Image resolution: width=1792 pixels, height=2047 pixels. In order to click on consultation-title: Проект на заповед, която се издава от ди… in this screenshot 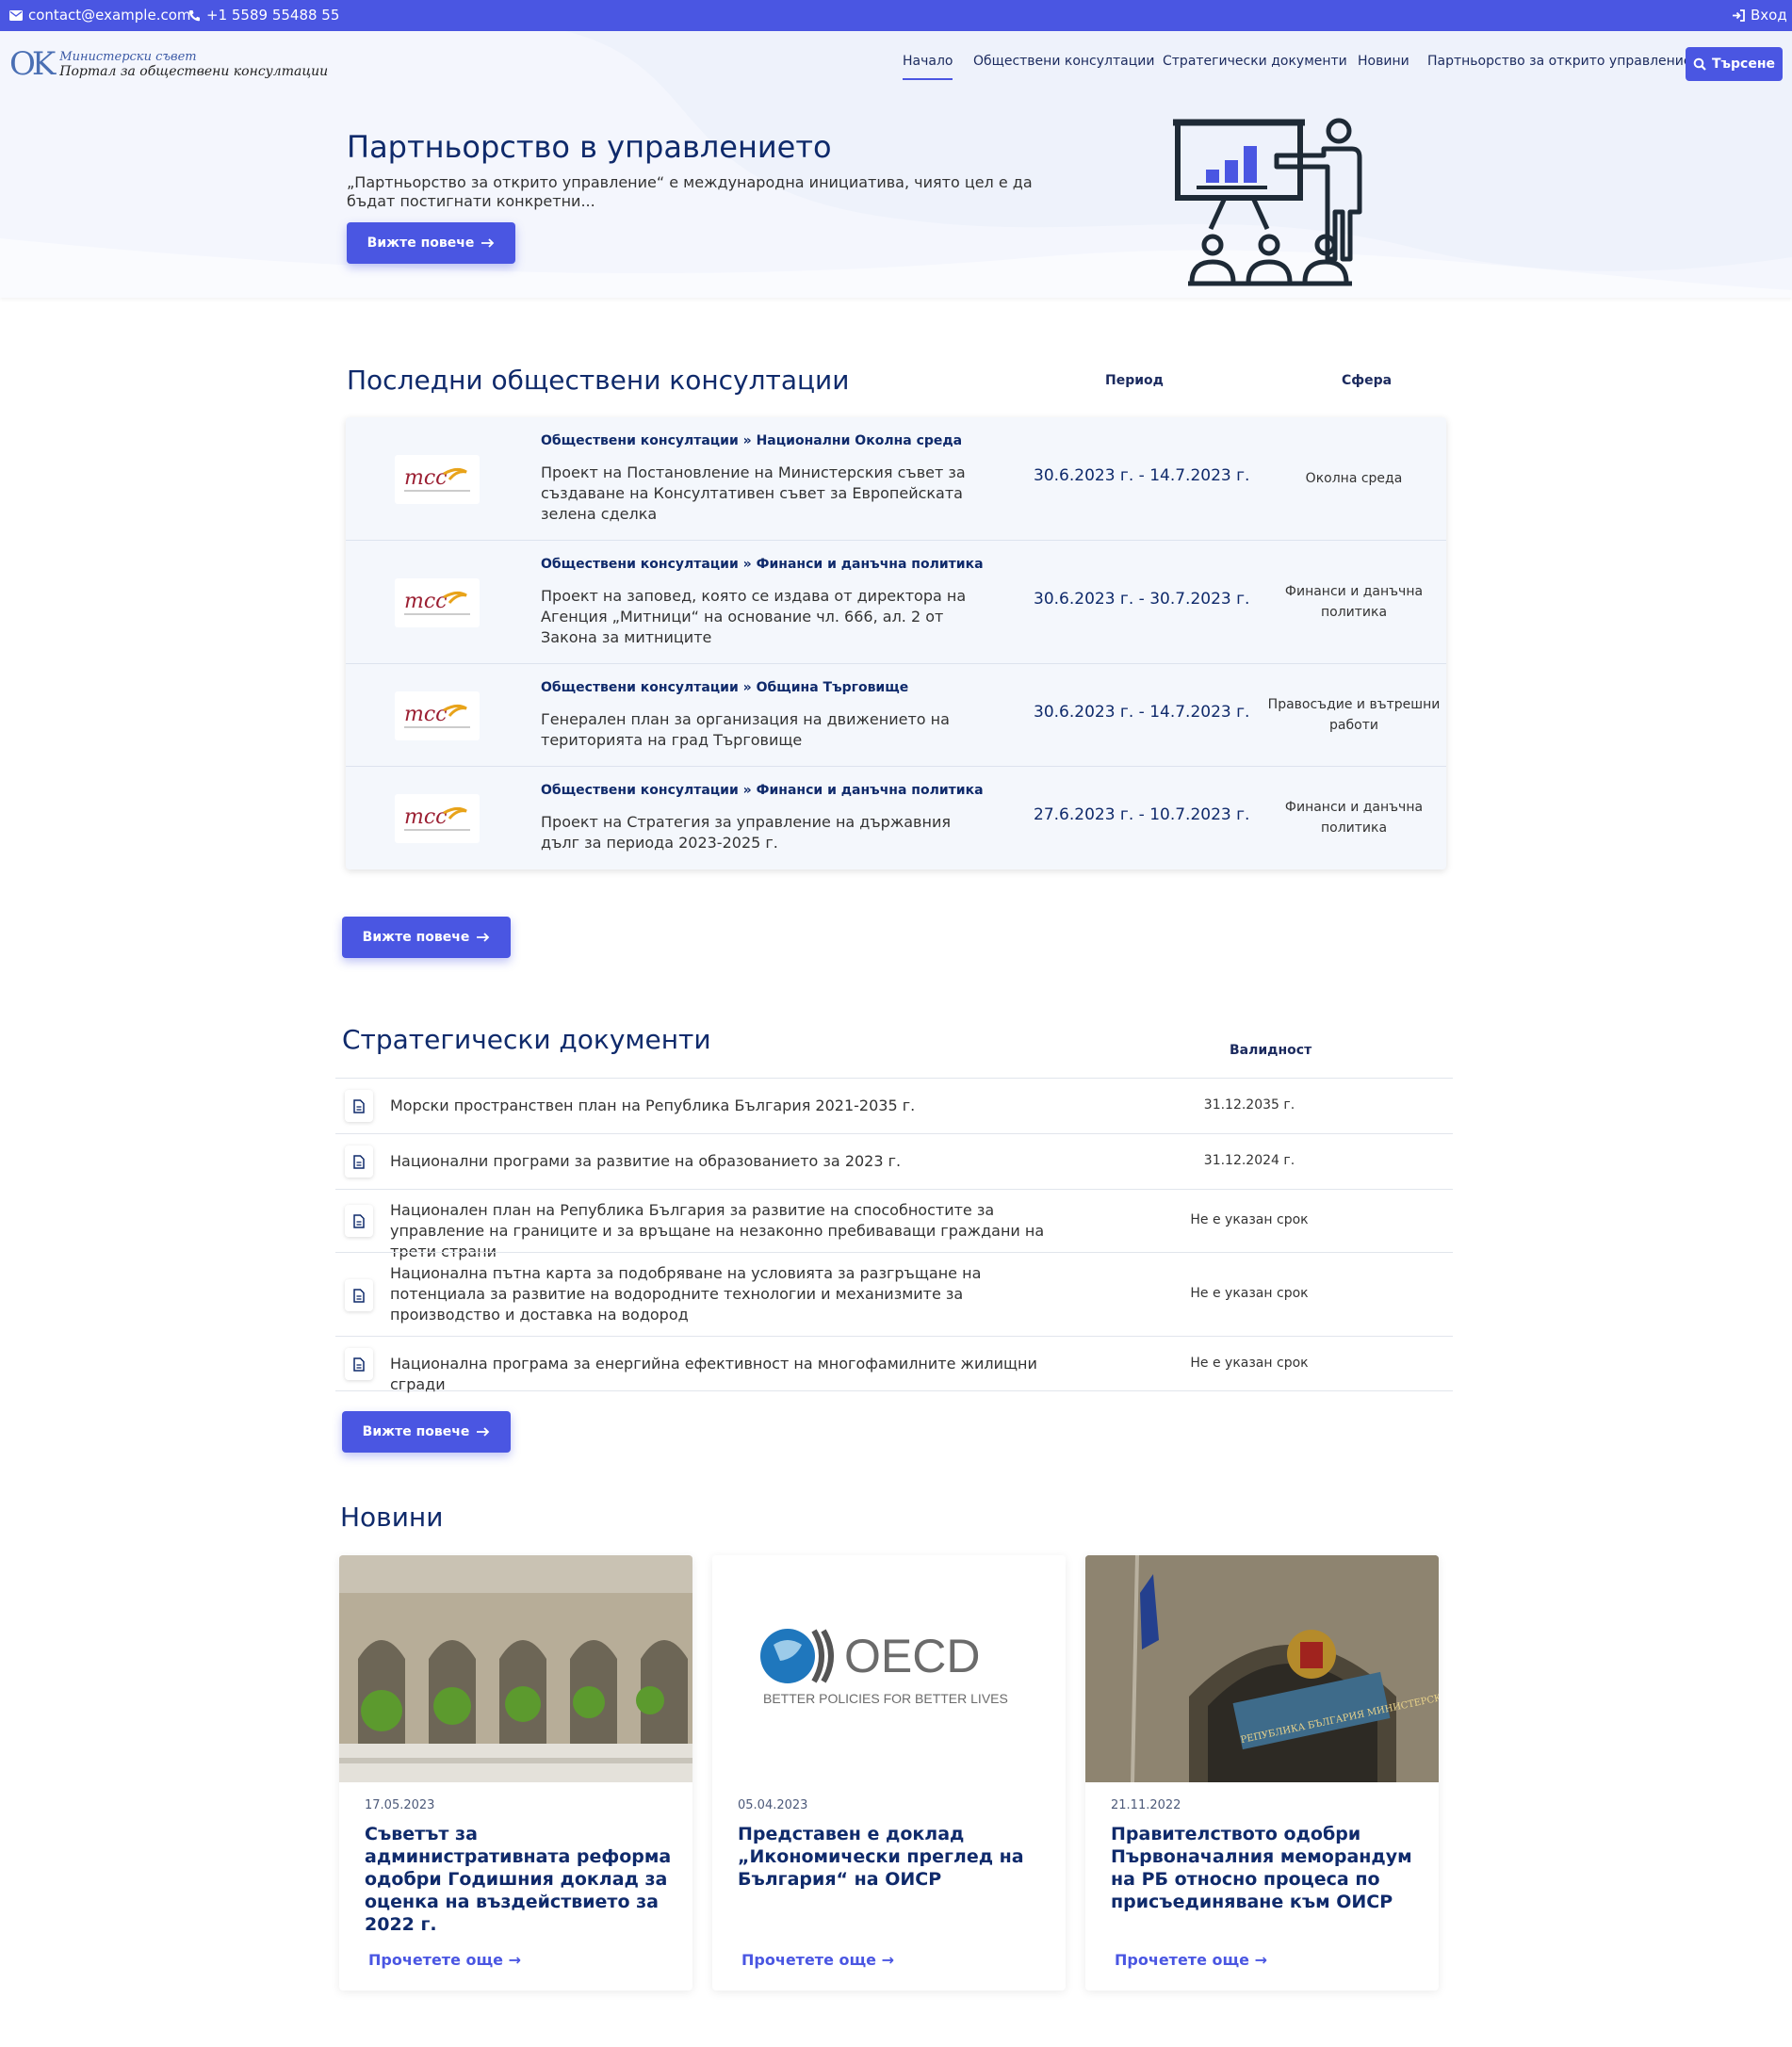, I will do `click(763, 617)`.